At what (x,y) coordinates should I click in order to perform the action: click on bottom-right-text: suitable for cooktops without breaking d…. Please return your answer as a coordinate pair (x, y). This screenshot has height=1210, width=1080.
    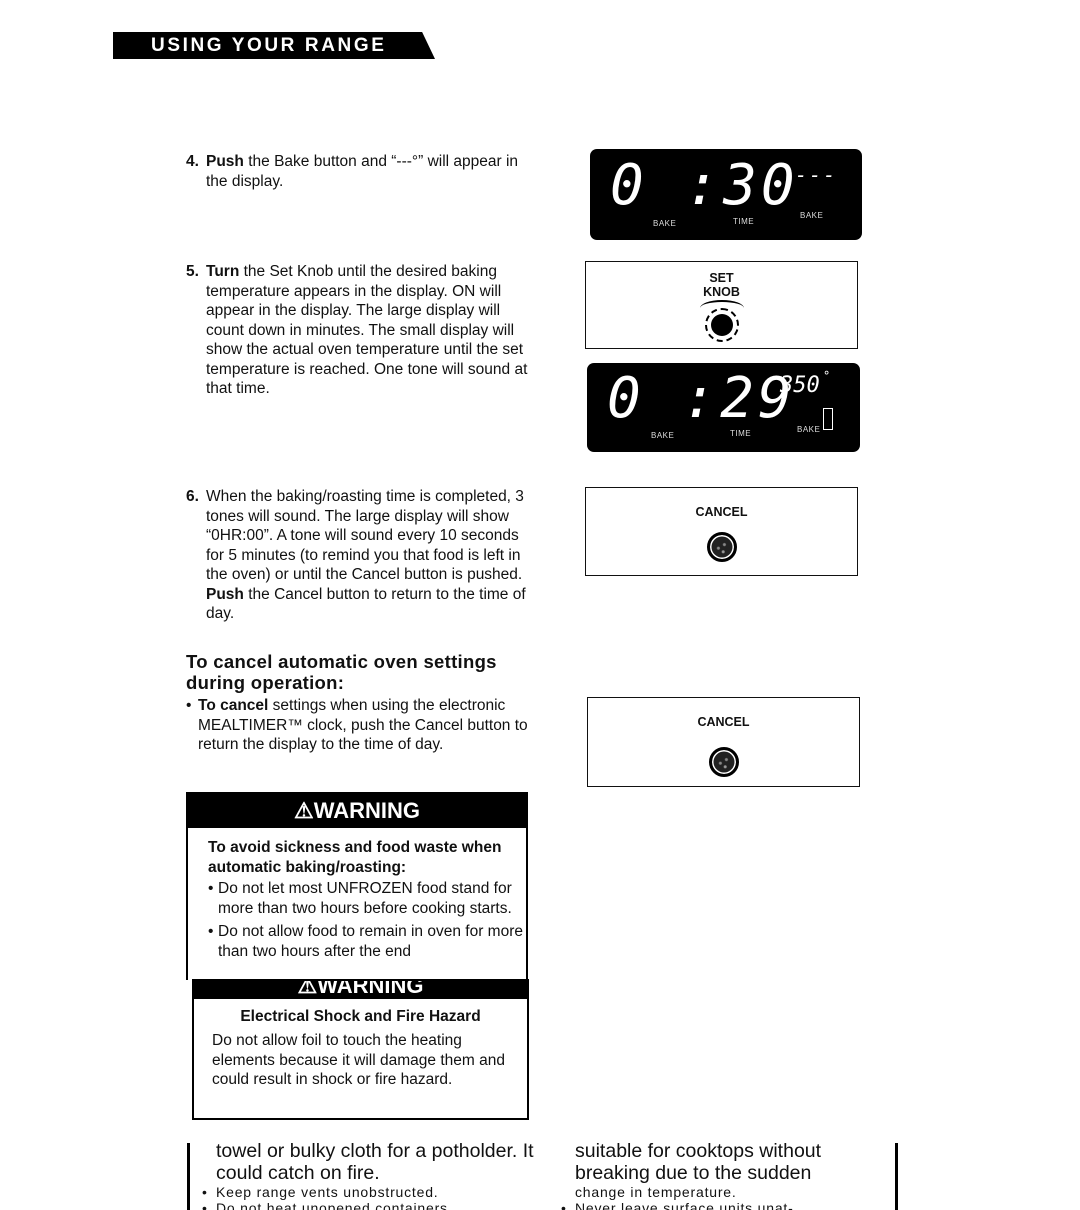
    Looking at the image, I should click on (723, 1175).